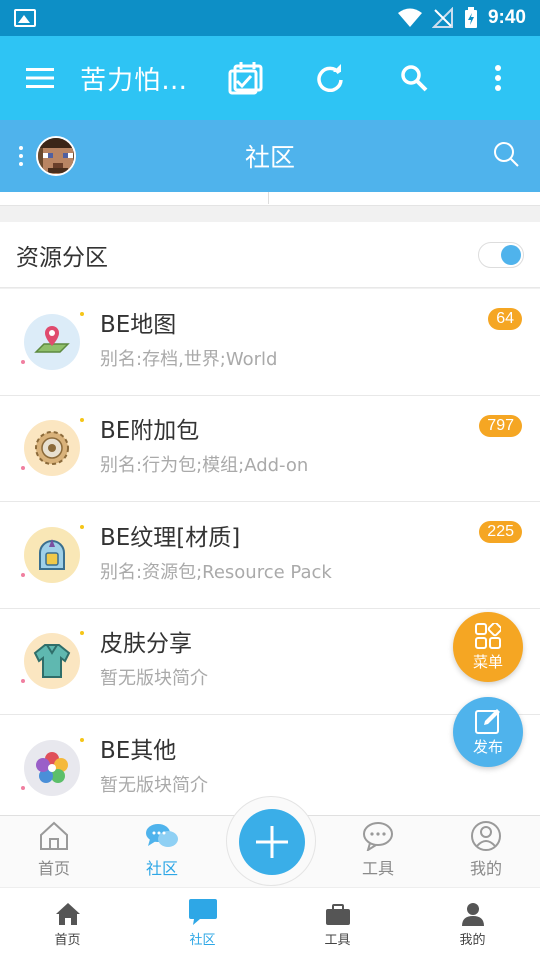 The width and height of the screenshot is (540, 960). What do you see at coordinates (409, 17) in the screenshot?
I see `wifi-icon` at bounding box center [409, 17].